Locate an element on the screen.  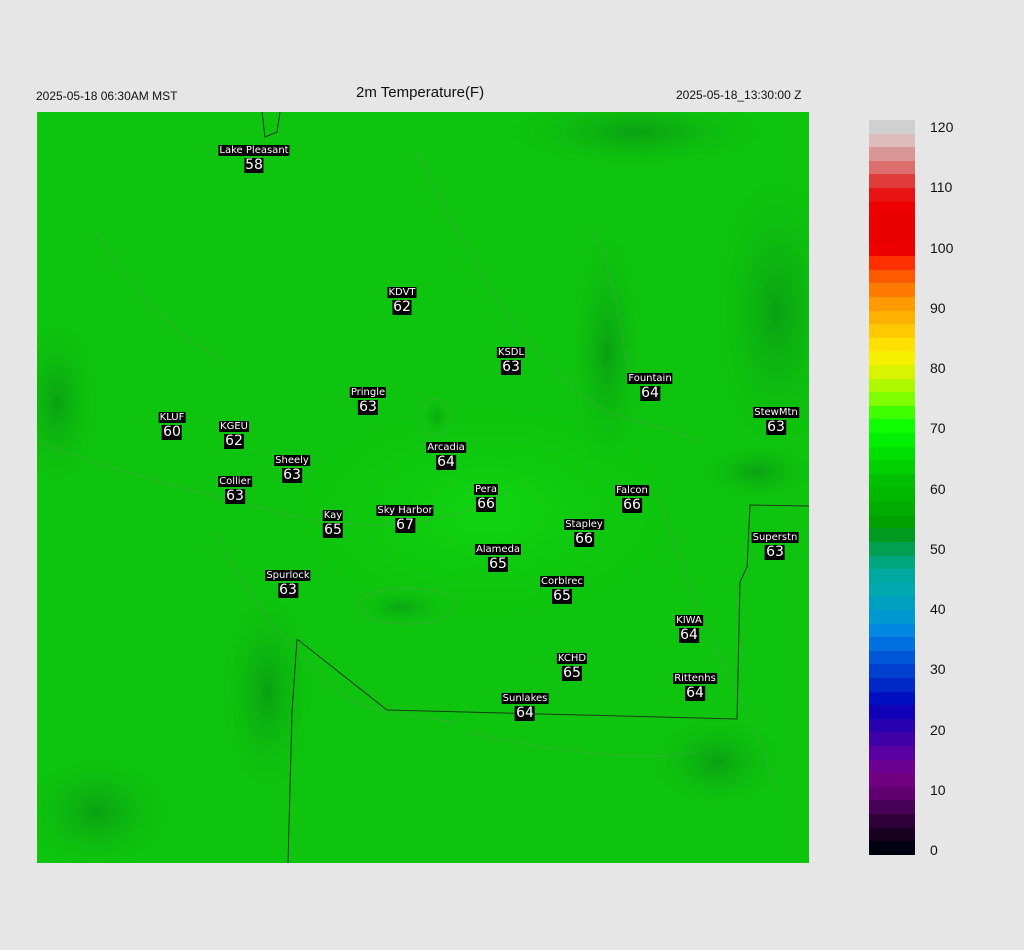
station-name: Collier is located at coordinates (235, 481).